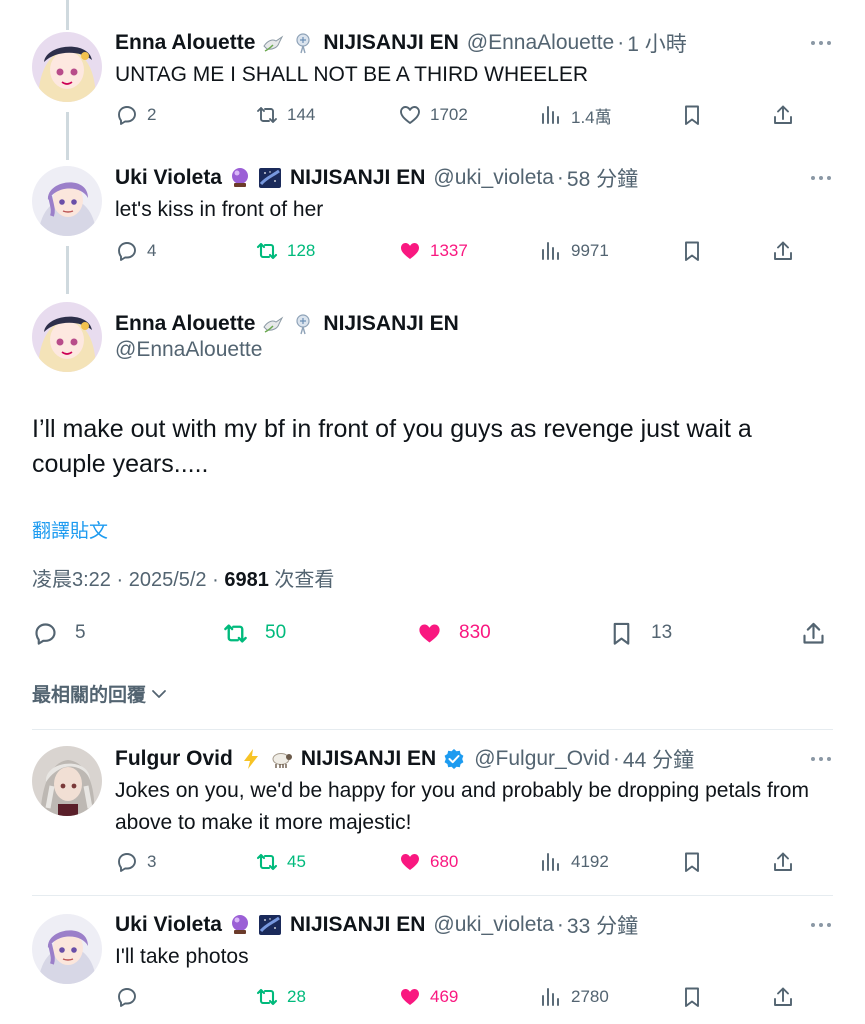 The width and height of the screenshot is (865, 1024). Describe the element at coordinates (80, 632) in the screenshot. I see `reply-count: 5` at that location.